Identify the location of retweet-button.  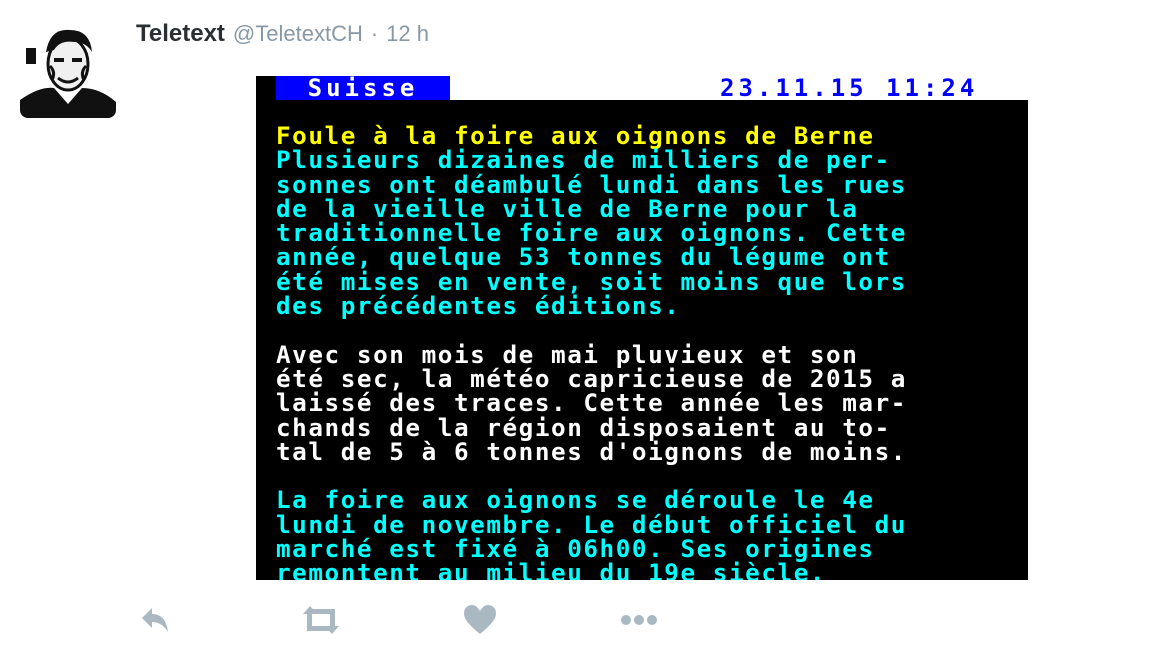
(320, 622).